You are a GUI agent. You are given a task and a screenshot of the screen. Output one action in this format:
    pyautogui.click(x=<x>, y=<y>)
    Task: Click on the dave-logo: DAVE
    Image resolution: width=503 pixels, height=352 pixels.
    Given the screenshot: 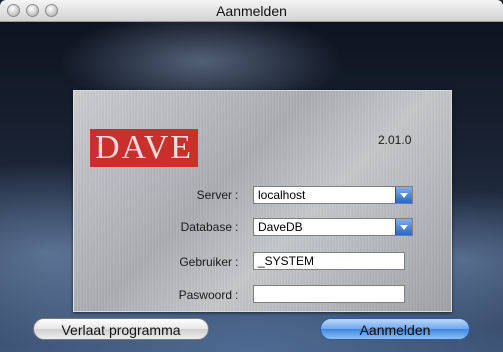 What is the action you would take?
    pyautogui.click(x=144, y=148)
    